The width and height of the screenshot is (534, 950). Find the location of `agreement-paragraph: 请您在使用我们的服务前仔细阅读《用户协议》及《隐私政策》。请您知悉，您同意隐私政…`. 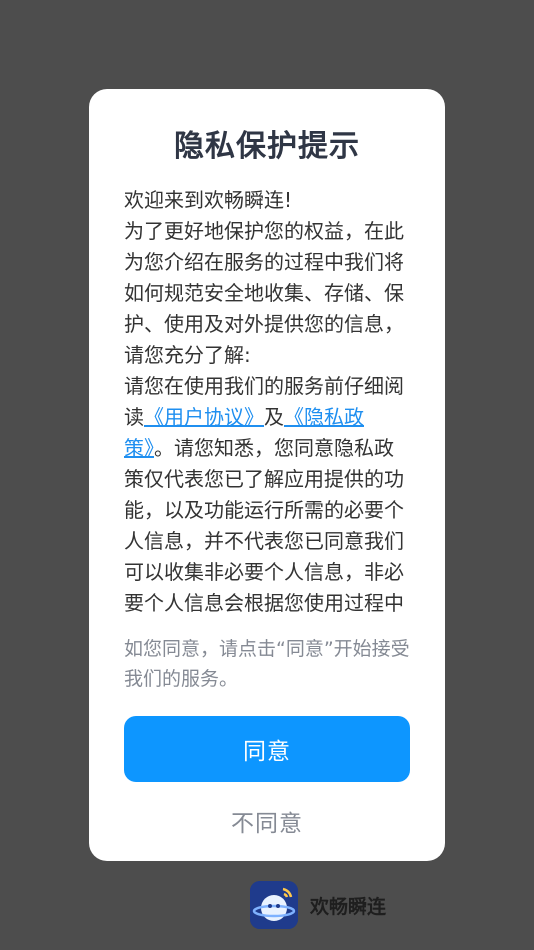

agreement-paragraph: 请您在使用我们的服务前仔细阅读《用户协议》及《隐私政策》。请您知悉，您同意隐私政… is located at coordinates (267, 492).